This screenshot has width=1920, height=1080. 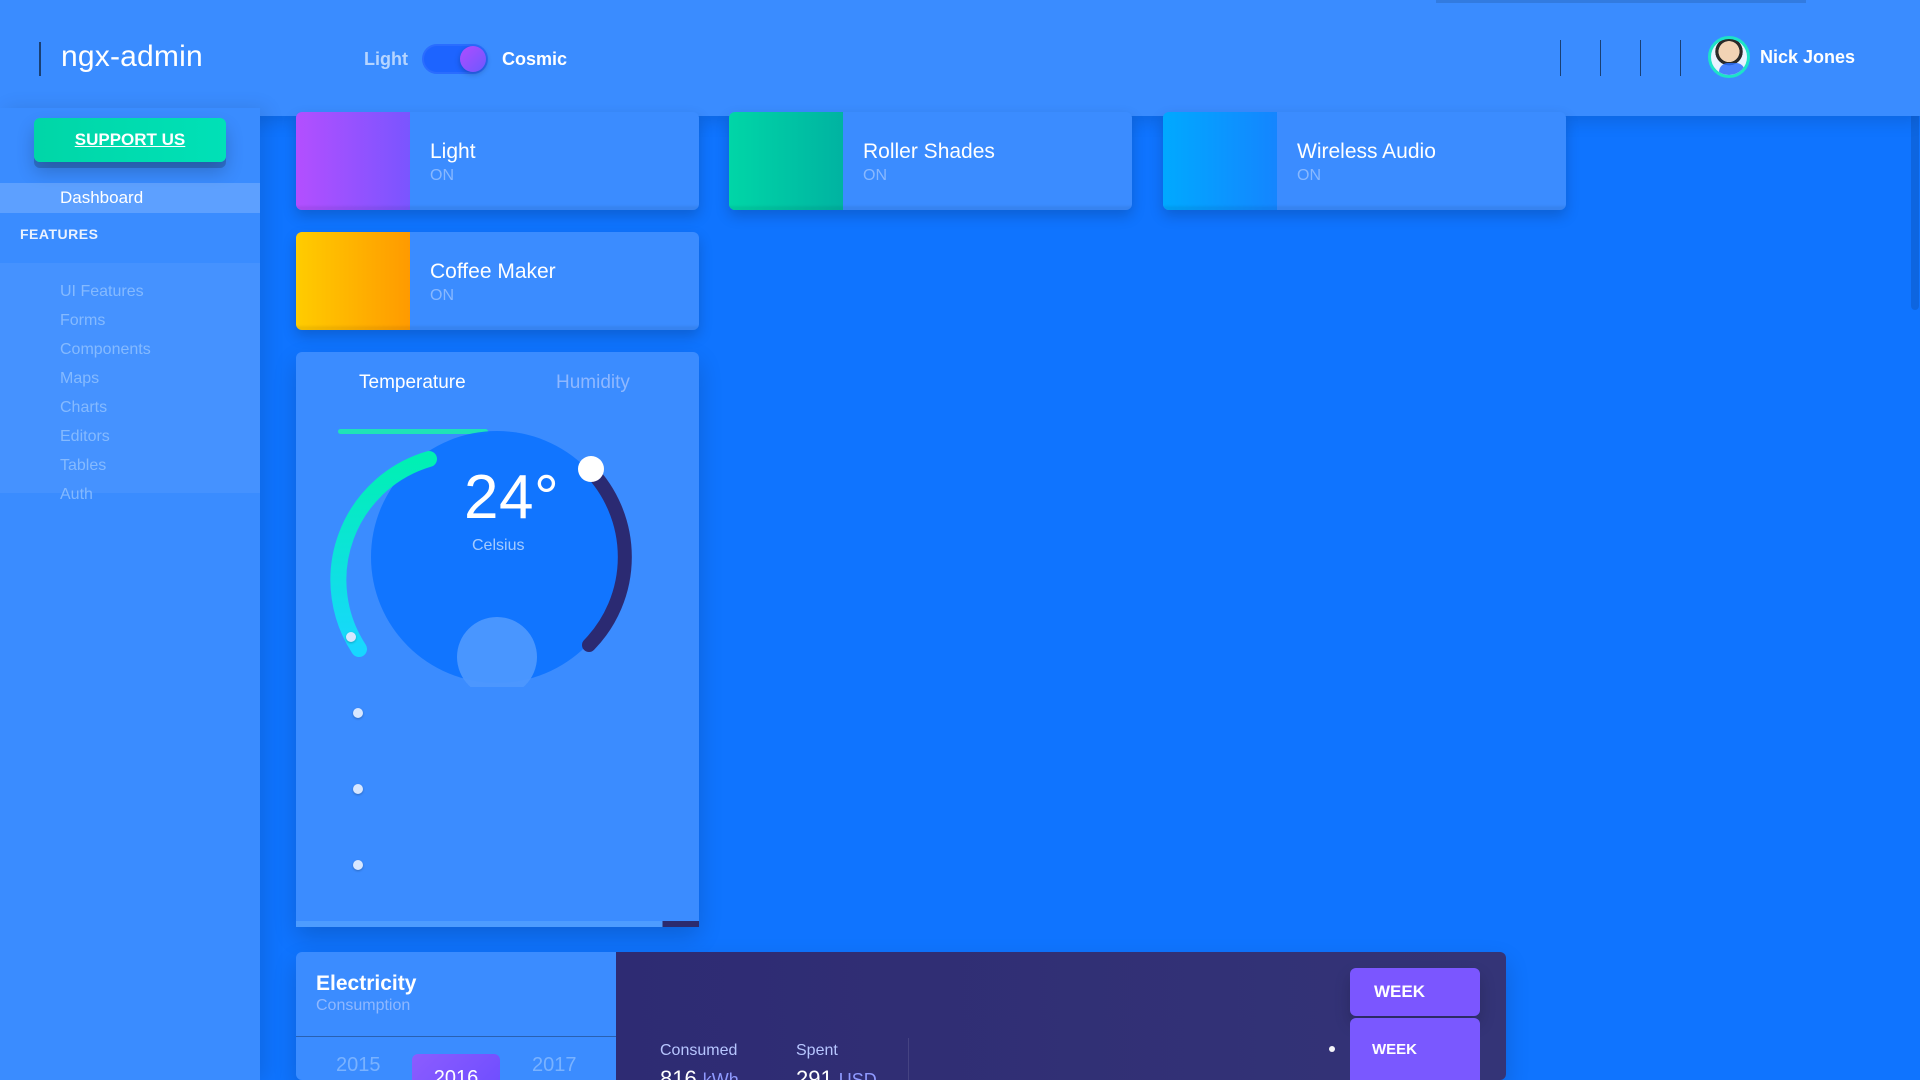 What do you see at coordinates (412, 383) in the screenshot?
I see `tab-temperature: Temperature` at bounding box center [412, 383].